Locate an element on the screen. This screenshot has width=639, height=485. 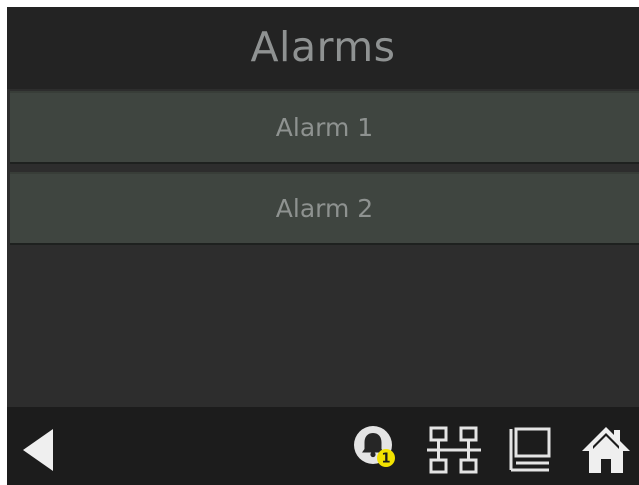
page-title: Alarms is located at coordinates (323, 47).